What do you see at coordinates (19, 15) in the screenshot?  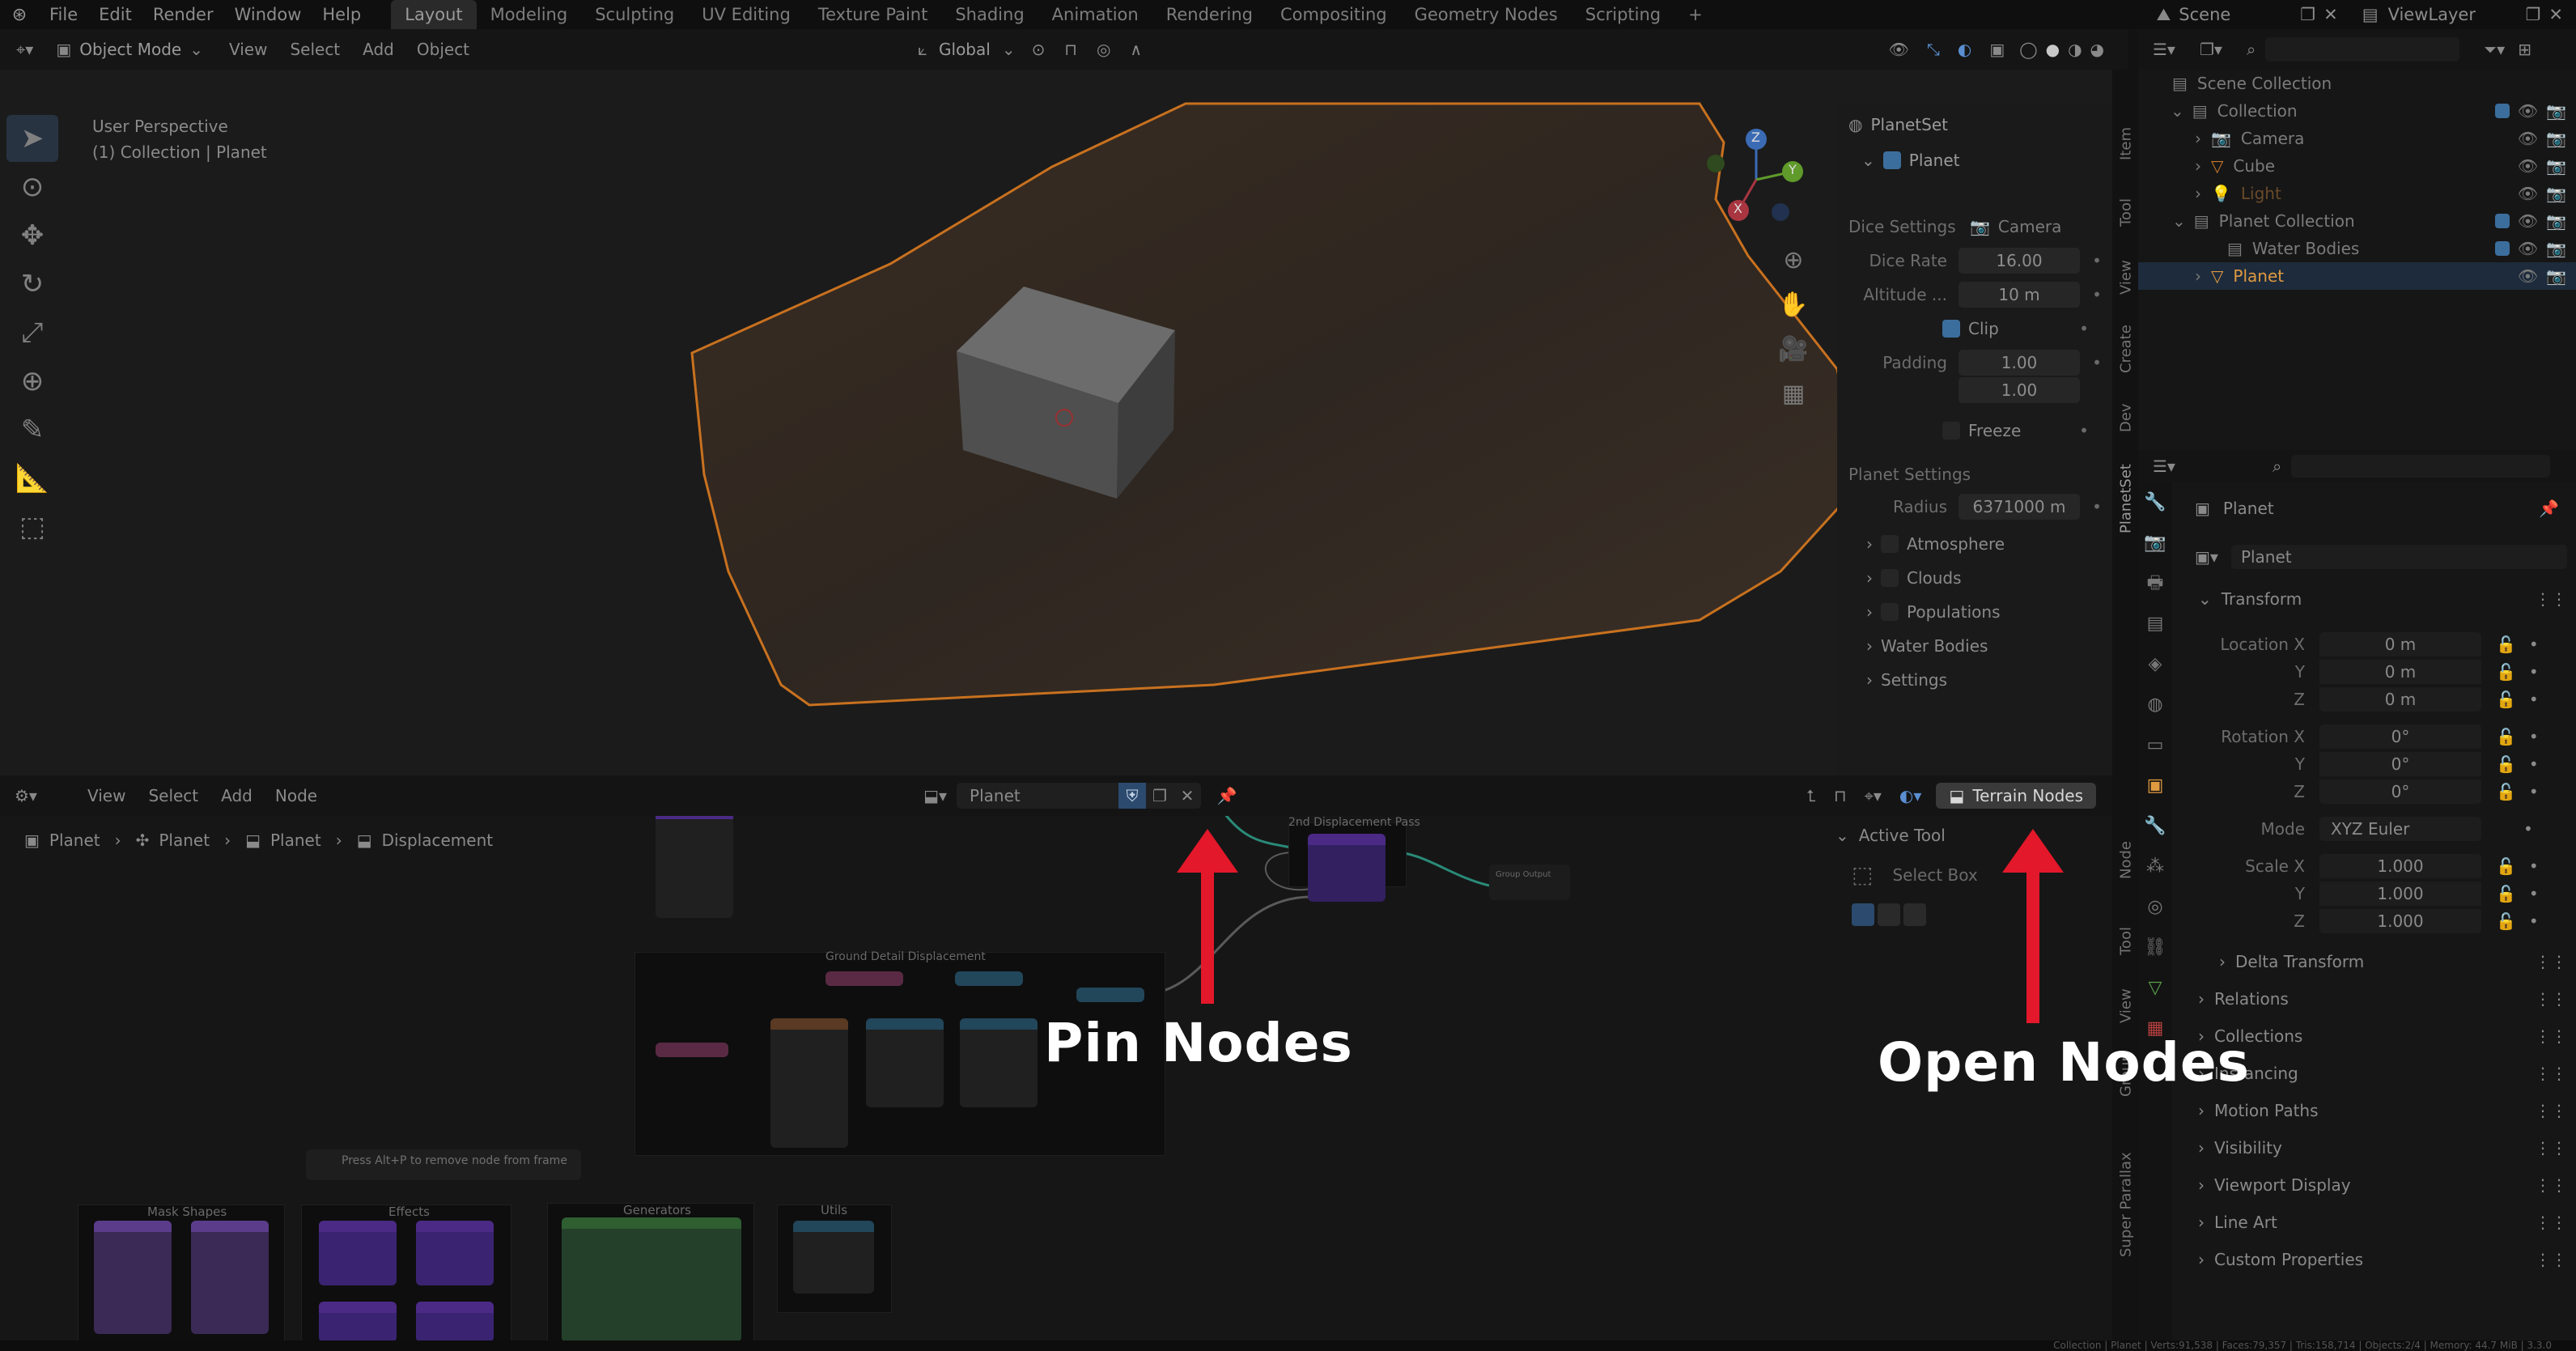 I see `blender-logo-icon: ⊛` at bounding box center [19, 15].